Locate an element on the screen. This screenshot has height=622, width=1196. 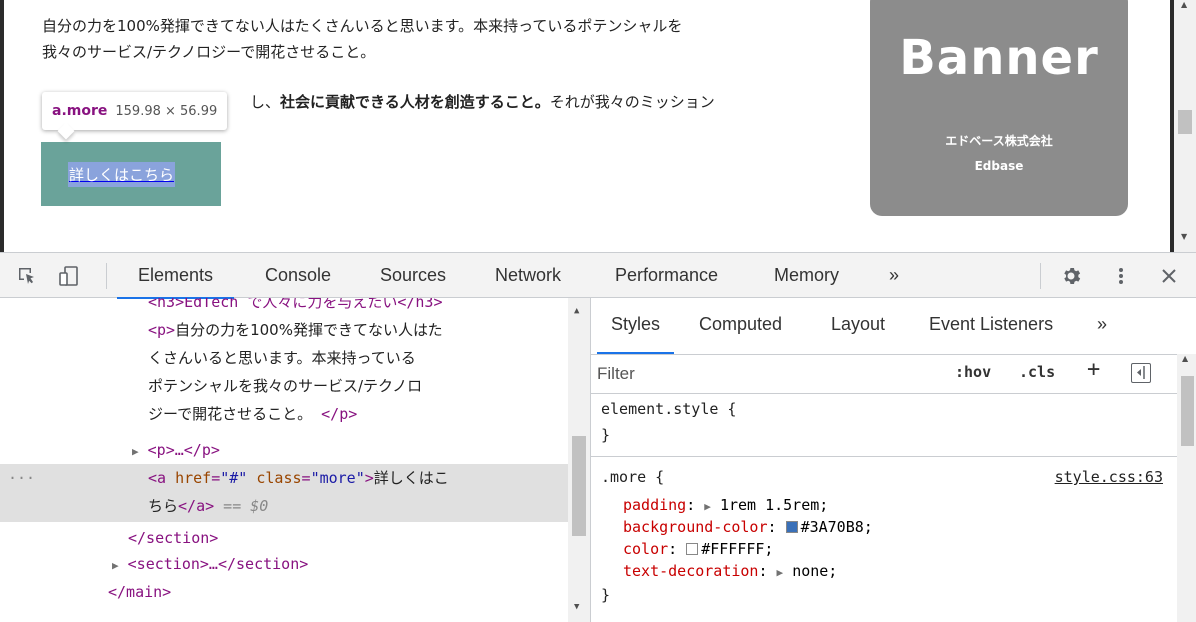
css-declaration: color: #FFFFFF; is located at coordinates (698, 549).